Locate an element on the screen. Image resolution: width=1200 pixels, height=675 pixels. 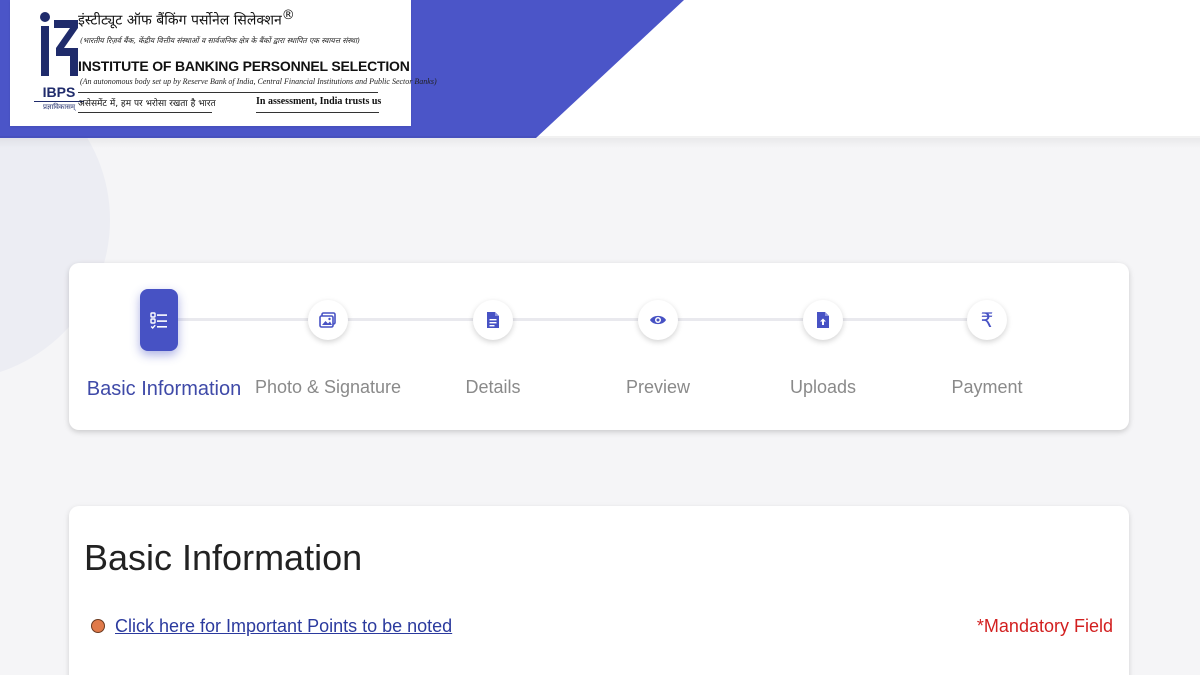
document-icon is located at coordinates (493, 320).